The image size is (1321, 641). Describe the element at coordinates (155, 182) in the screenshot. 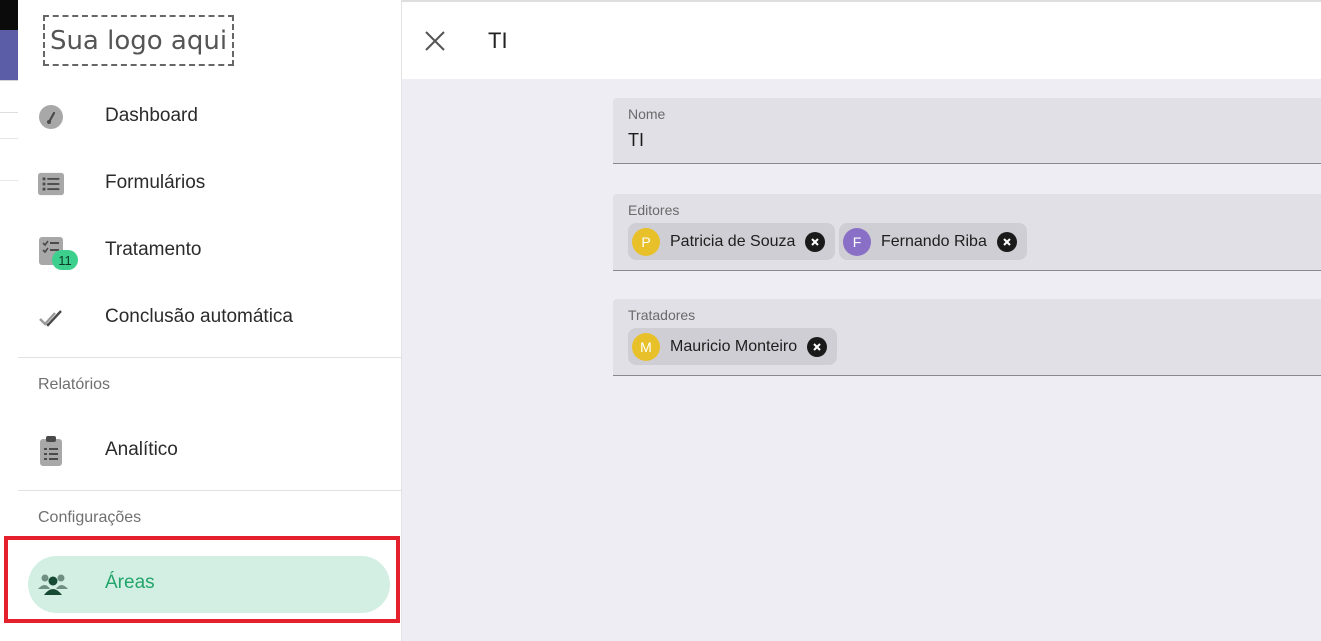

I see `sidebar-item-label: Formulários` at that location.